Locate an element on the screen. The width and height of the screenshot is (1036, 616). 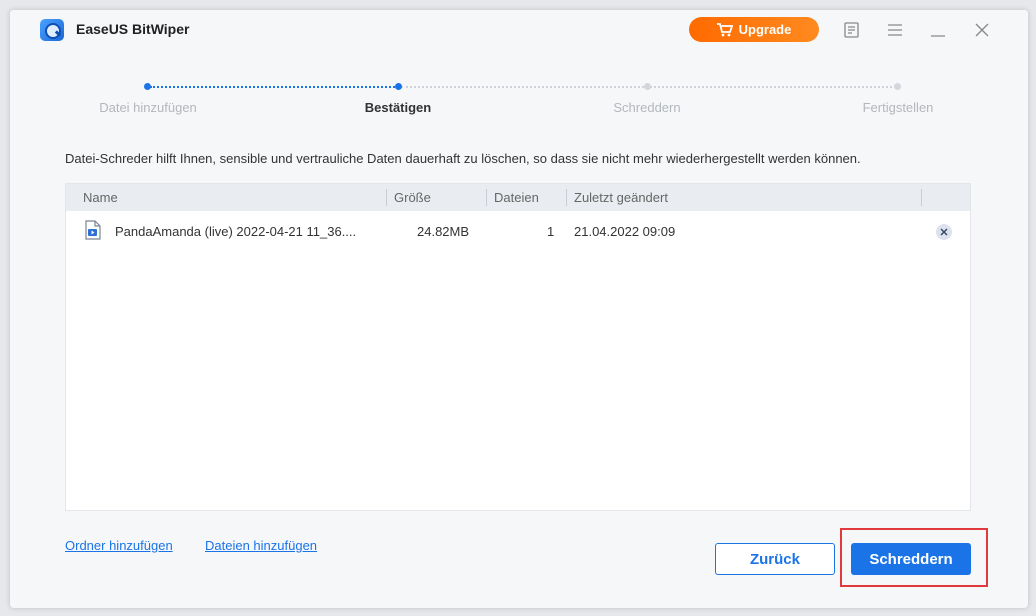
remove-file-button is located at coordinates (944, 232).